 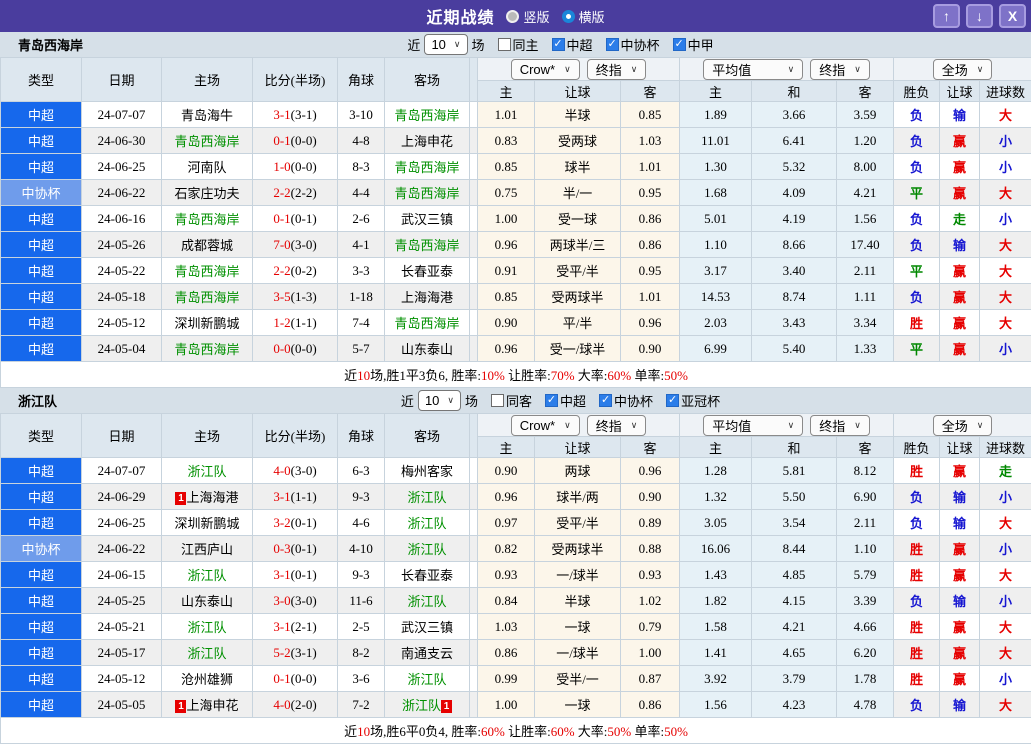 What do you see at coordinates (427, 497) in the screenshot?
I see `away-team-cell: 浙江队` at bounding box center [427, 497].